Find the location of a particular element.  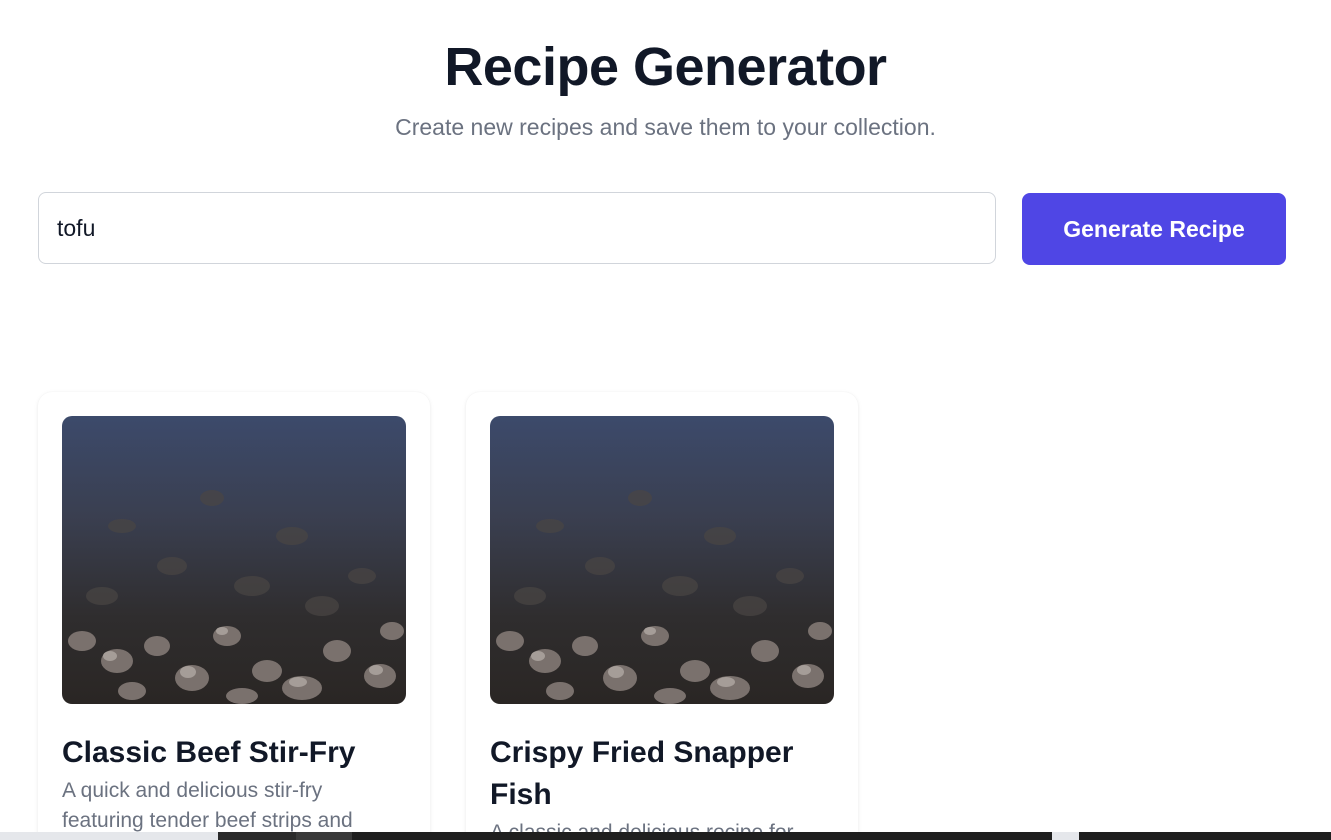

ingredient-input is located at coordinates (517, 228).